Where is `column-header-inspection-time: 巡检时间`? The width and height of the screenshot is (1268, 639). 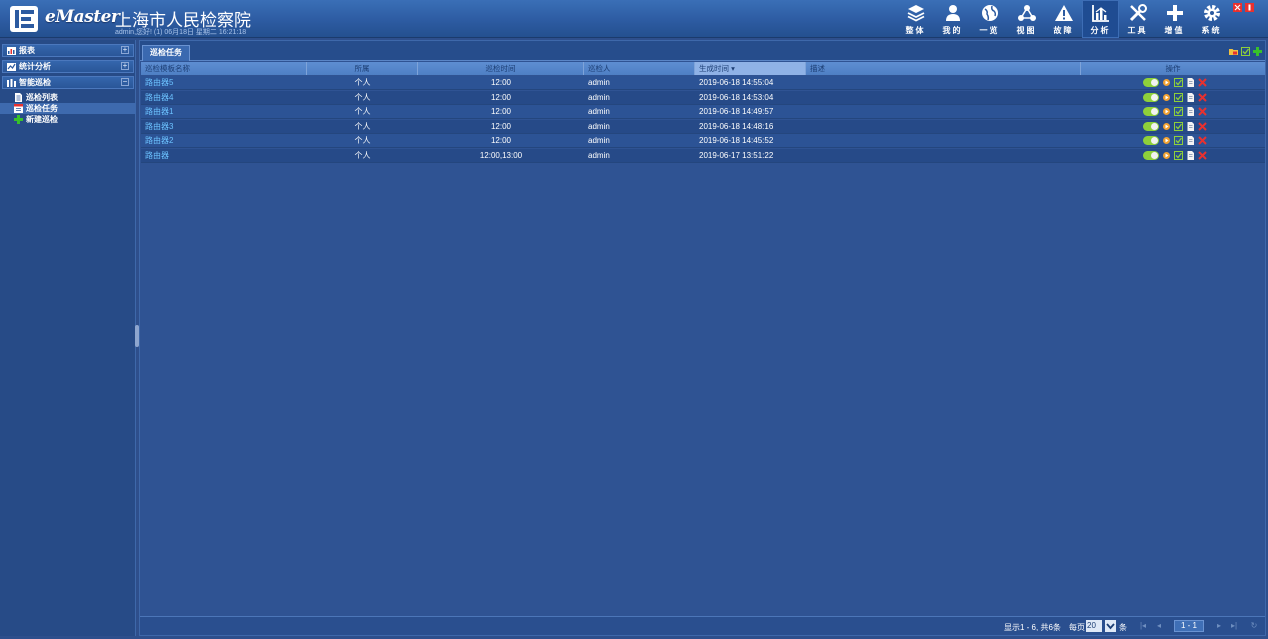
column-header-inspection-time: 巡检时间 is located at coordinates (501, 68).